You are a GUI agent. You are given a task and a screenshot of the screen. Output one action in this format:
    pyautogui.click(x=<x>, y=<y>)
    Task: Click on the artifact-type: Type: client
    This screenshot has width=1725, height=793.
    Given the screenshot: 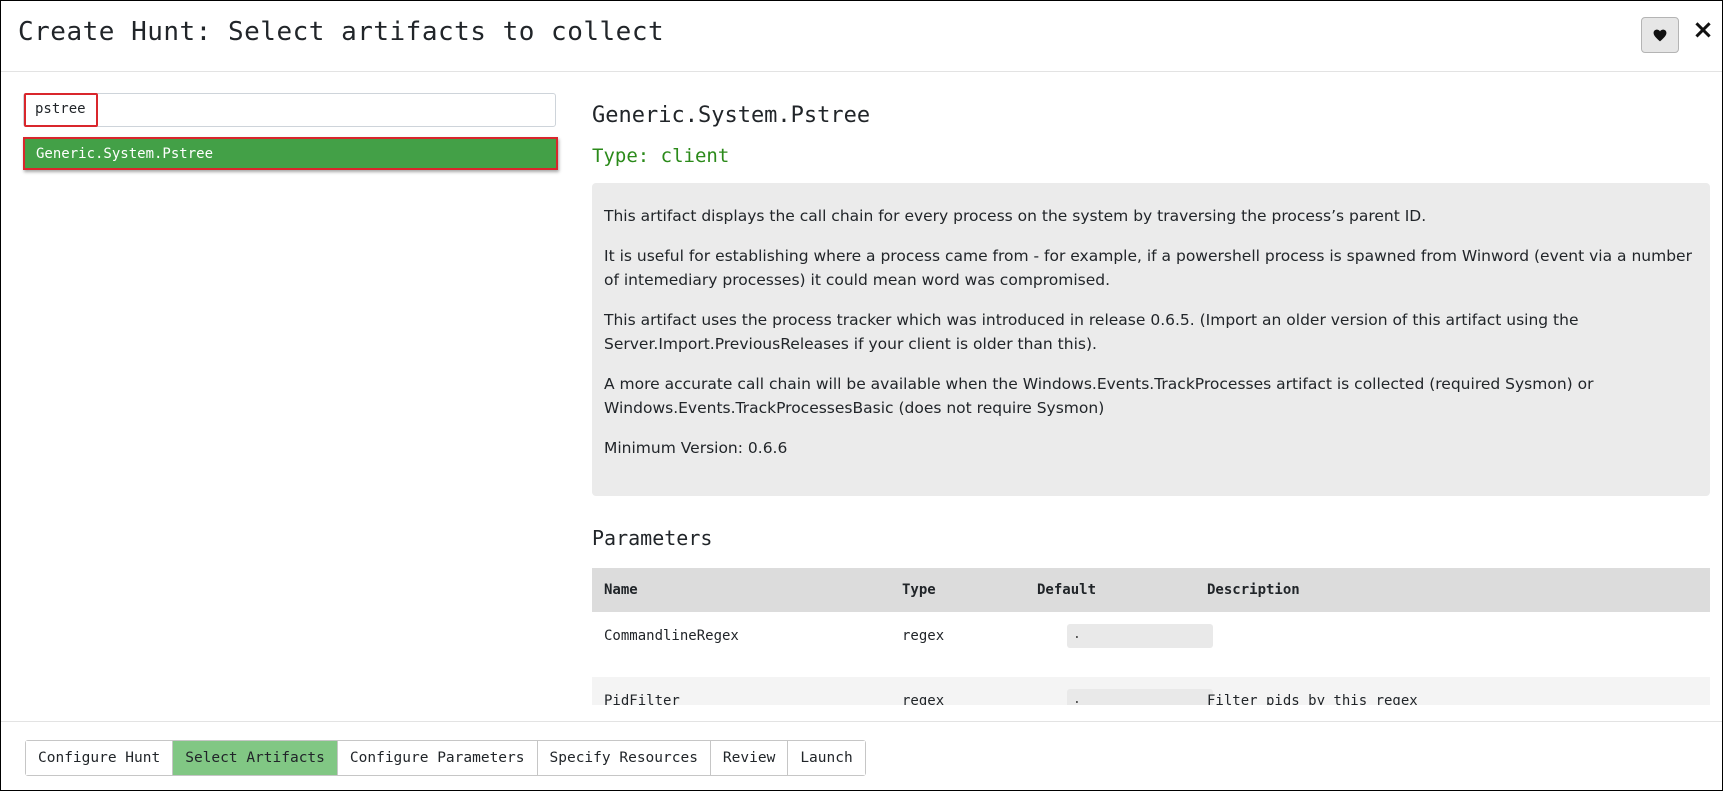 What is the action you would take?
    pyautogui.click(x=661, y=156)
    